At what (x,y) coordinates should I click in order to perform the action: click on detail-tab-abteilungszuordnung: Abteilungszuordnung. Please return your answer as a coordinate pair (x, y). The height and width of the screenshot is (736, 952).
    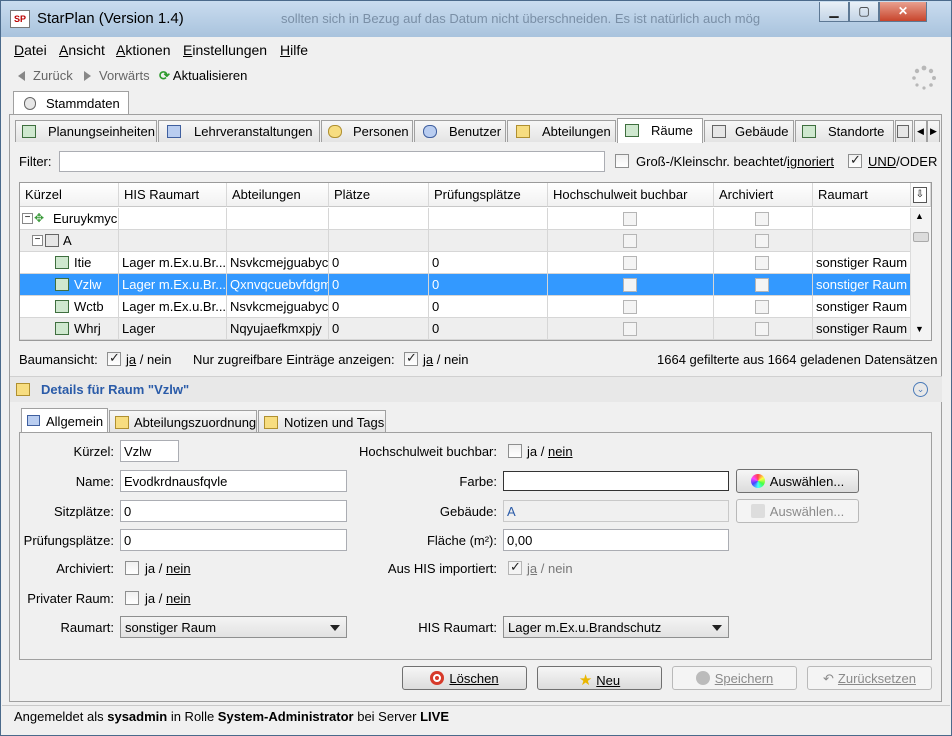
    Looking at the image, I should click on (183, 421).